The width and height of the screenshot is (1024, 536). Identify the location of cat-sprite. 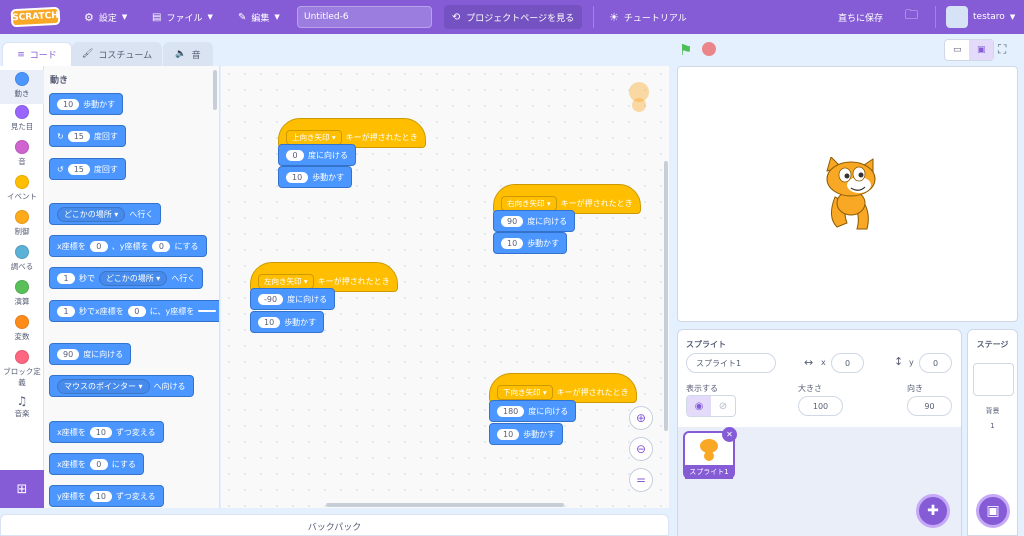
(851, 195).